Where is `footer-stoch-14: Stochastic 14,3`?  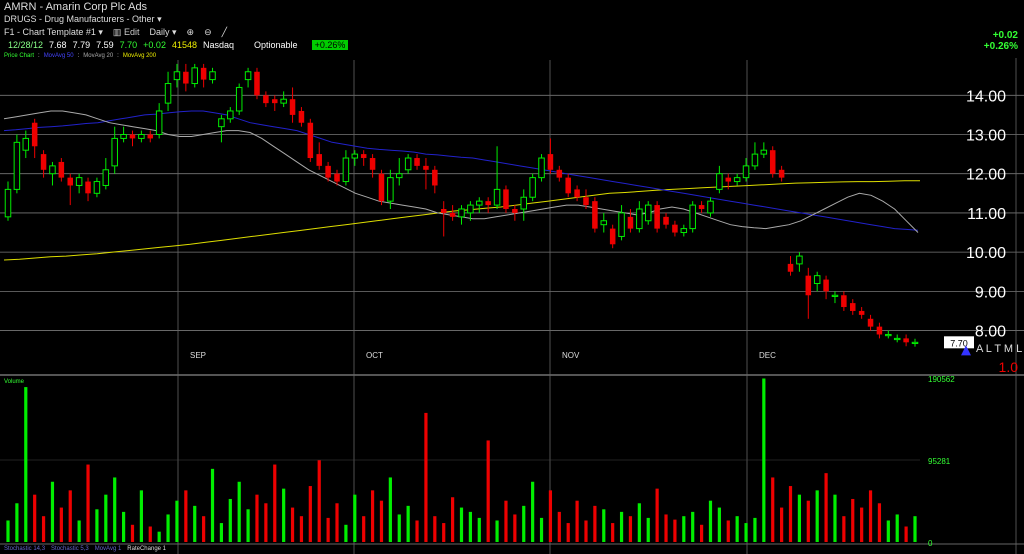
footer-stoch-14: Stochastic 14,3 is located at coordinates (25, 549).